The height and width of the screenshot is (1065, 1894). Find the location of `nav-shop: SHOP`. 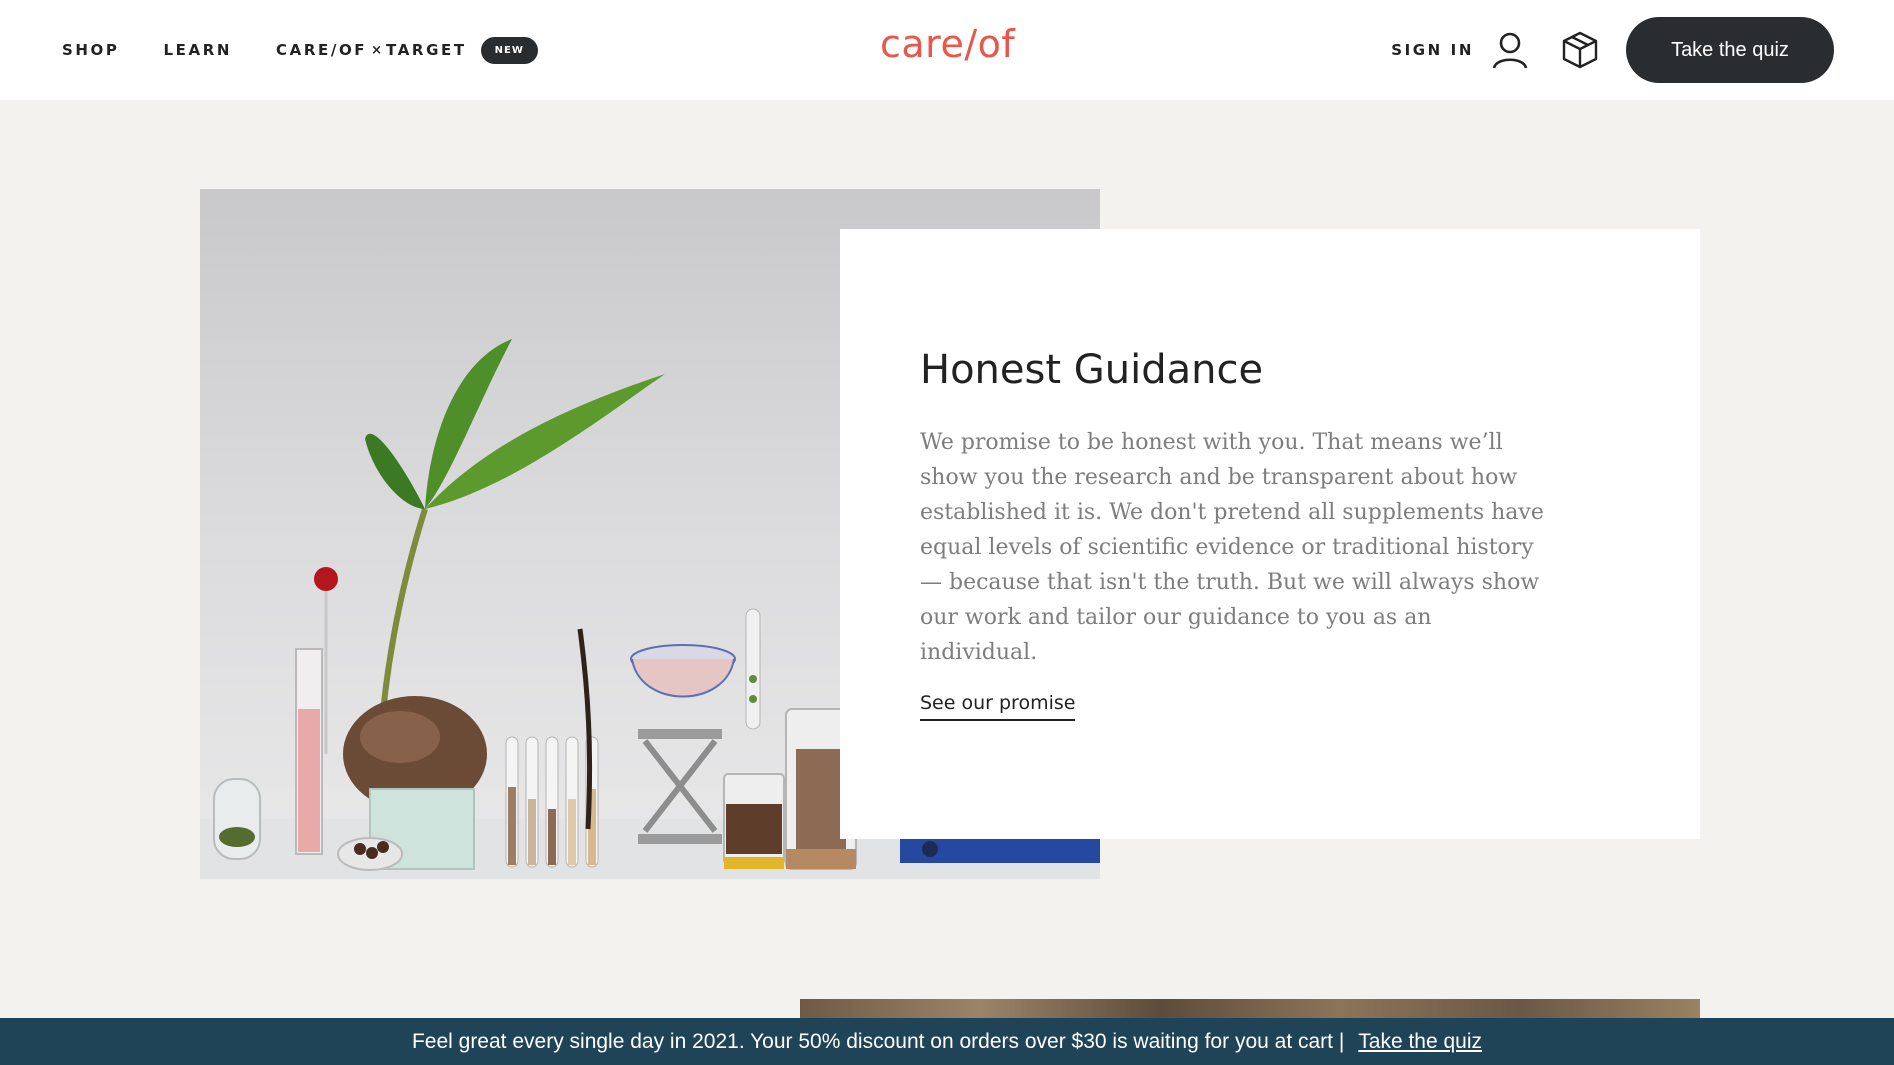

nav-shop: SHOP is located at coordinates (91, 50).